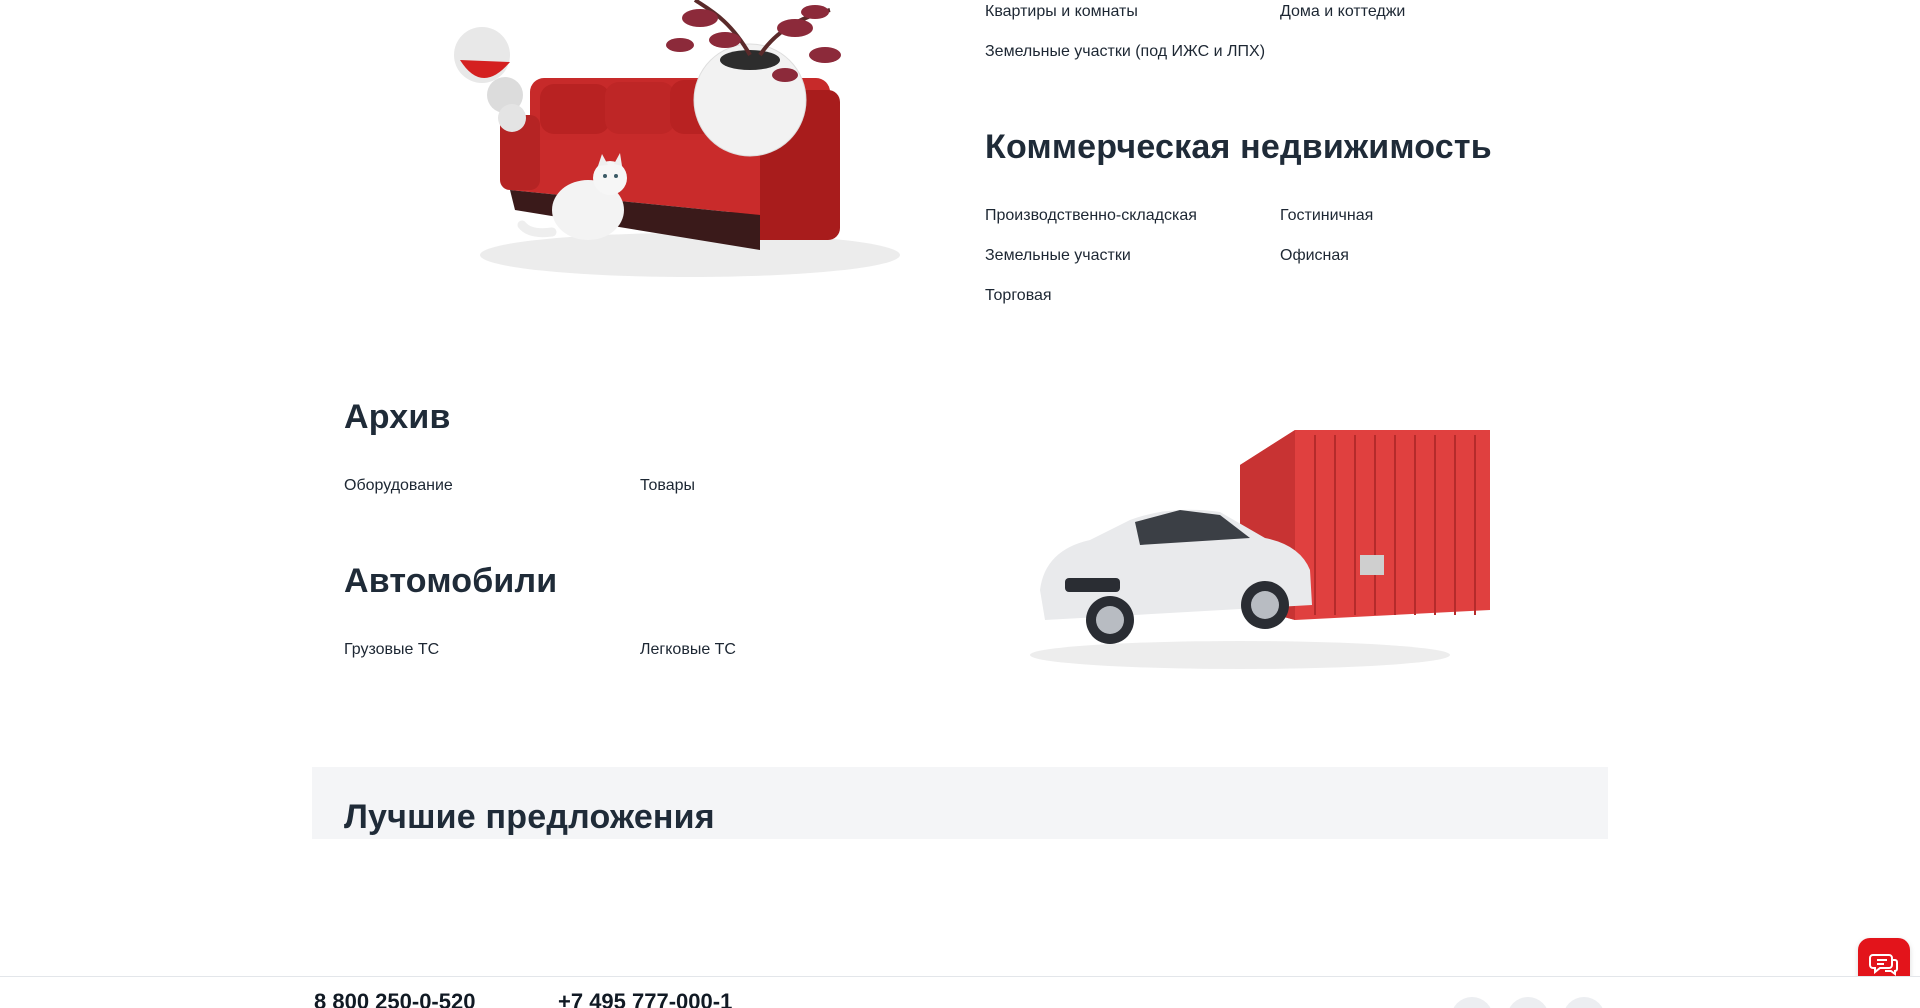 This screenshot has width=1920, height=1008. Describe the element at coordinates (1314, 256) in the screenshot. I see `link-office: Офисная` at that location.